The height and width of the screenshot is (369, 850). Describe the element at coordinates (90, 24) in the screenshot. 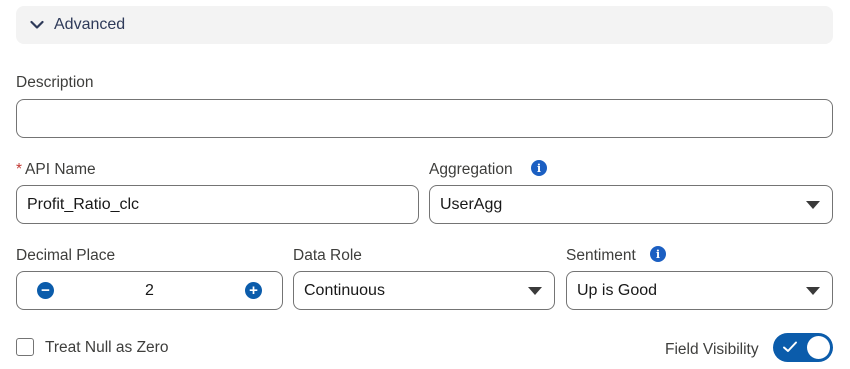

I see `section-title: Advanced` at that location.